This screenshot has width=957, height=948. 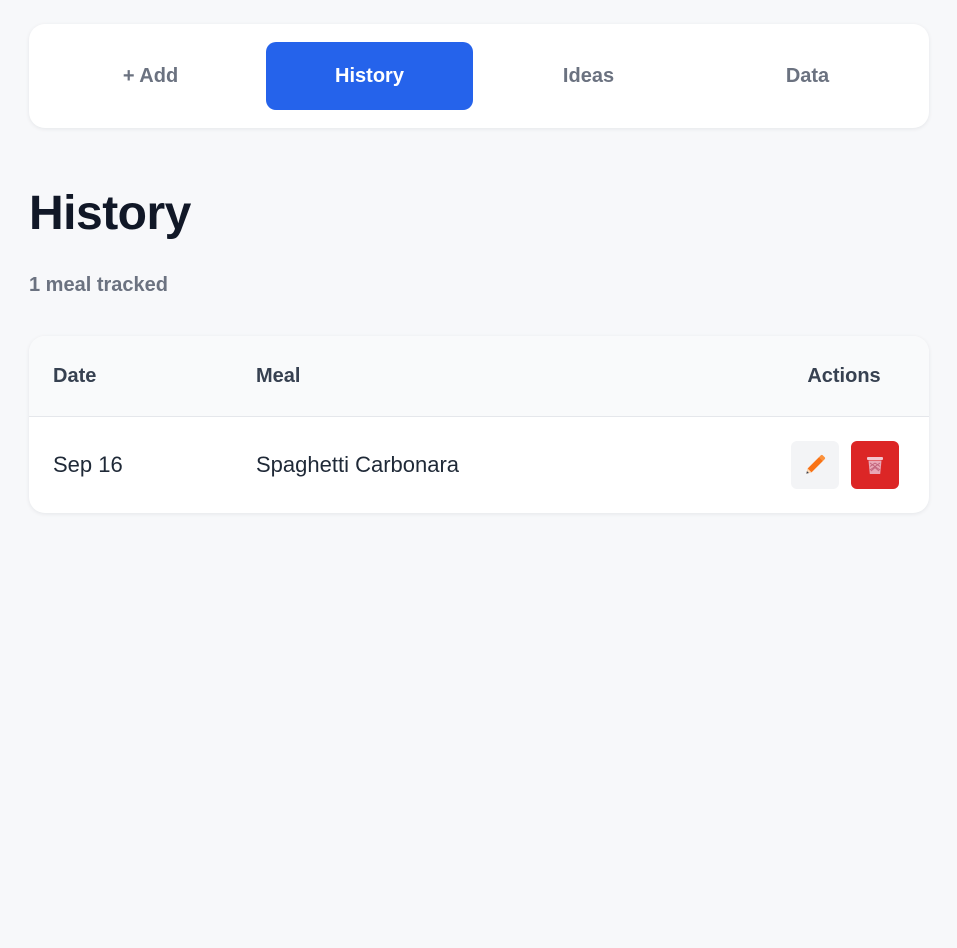 What do you see at coordinates (75, 375) in the screenshot?
I see `column-header-date: Date` at bounding box center [75, 375].